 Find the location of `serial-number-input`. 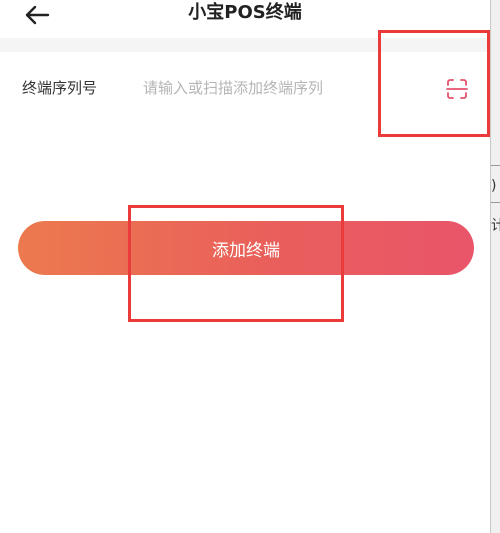

serial-number-input is located at coordinates (258, 88).